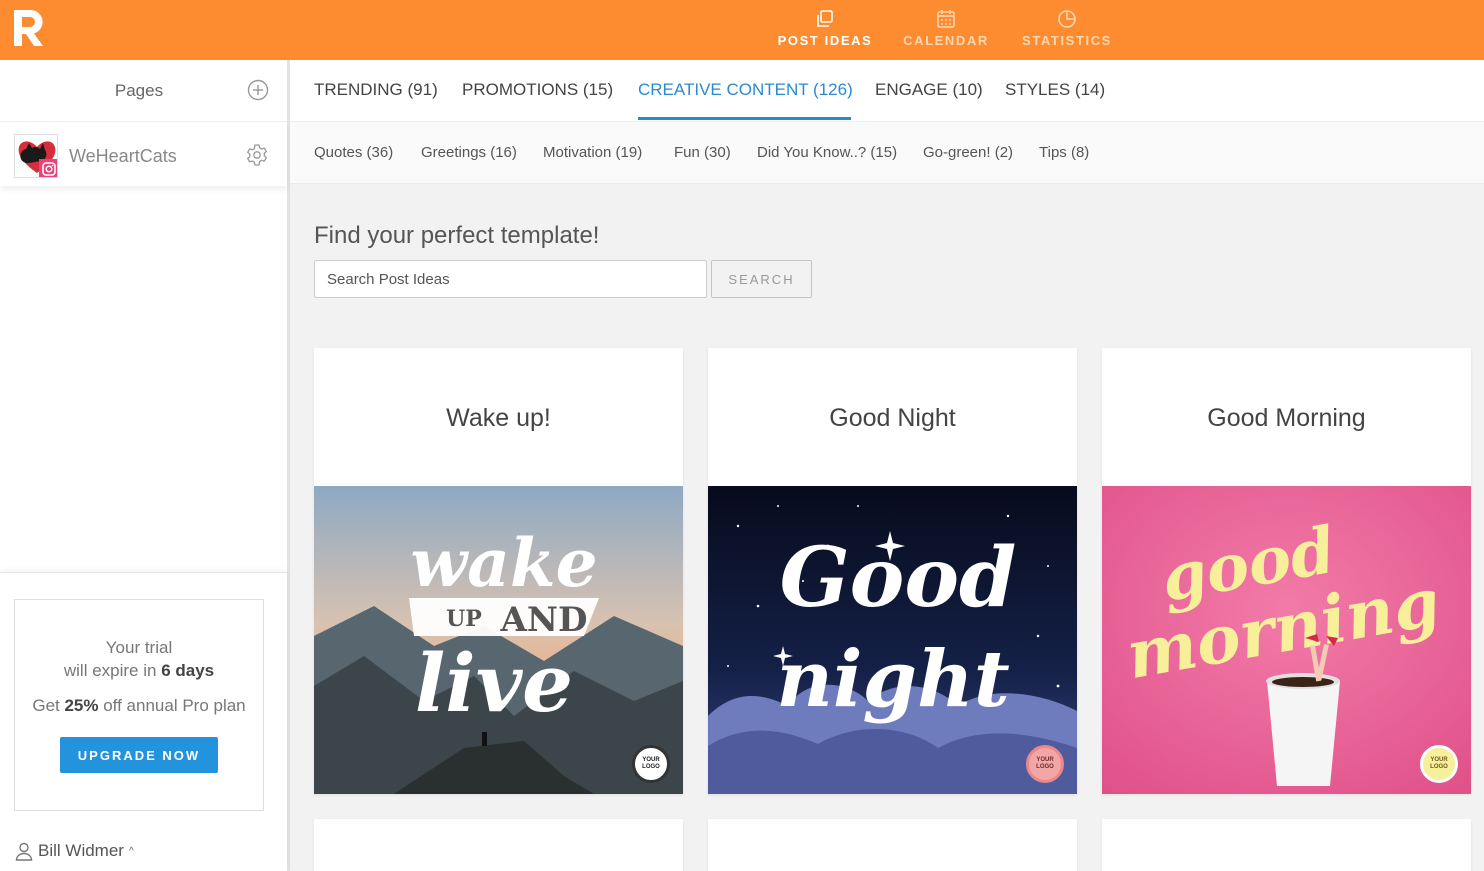 The width and height of the screenshot is (1484, 871). I want to click on user-menu: Bill Widmer ^, so click(74, 851).